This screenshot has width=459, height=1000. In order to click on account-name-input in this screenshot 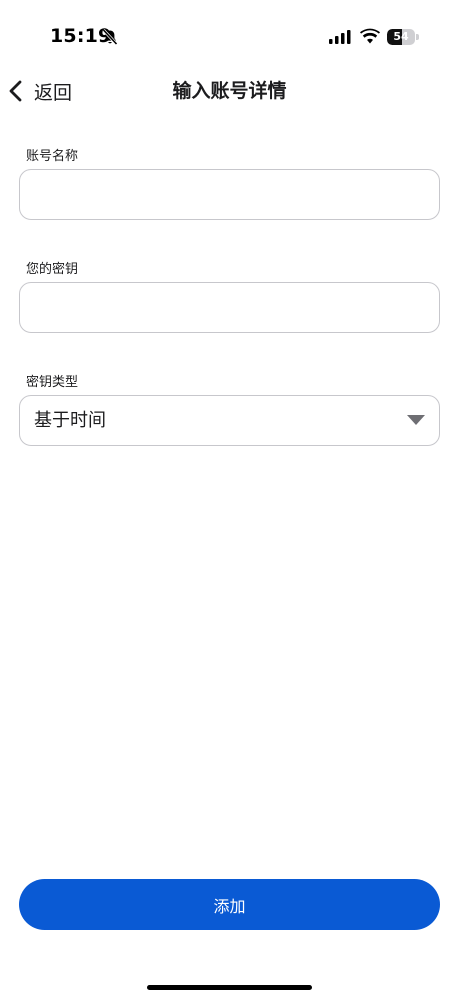, I will do `click(229, 194)`.